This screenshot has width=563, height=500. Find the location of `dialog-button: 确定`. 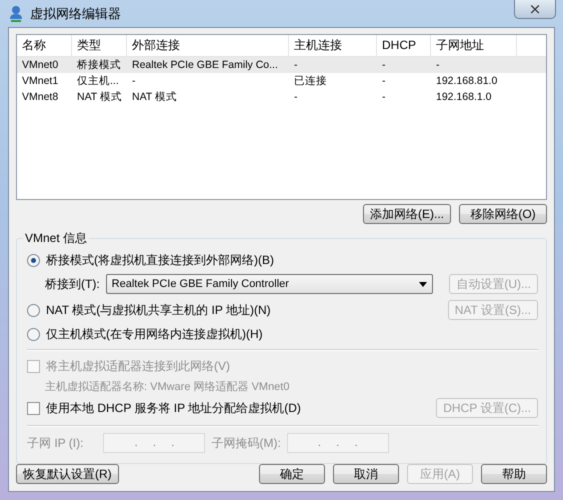

dialog-button: 确定 is located at coordinates (292, 474).